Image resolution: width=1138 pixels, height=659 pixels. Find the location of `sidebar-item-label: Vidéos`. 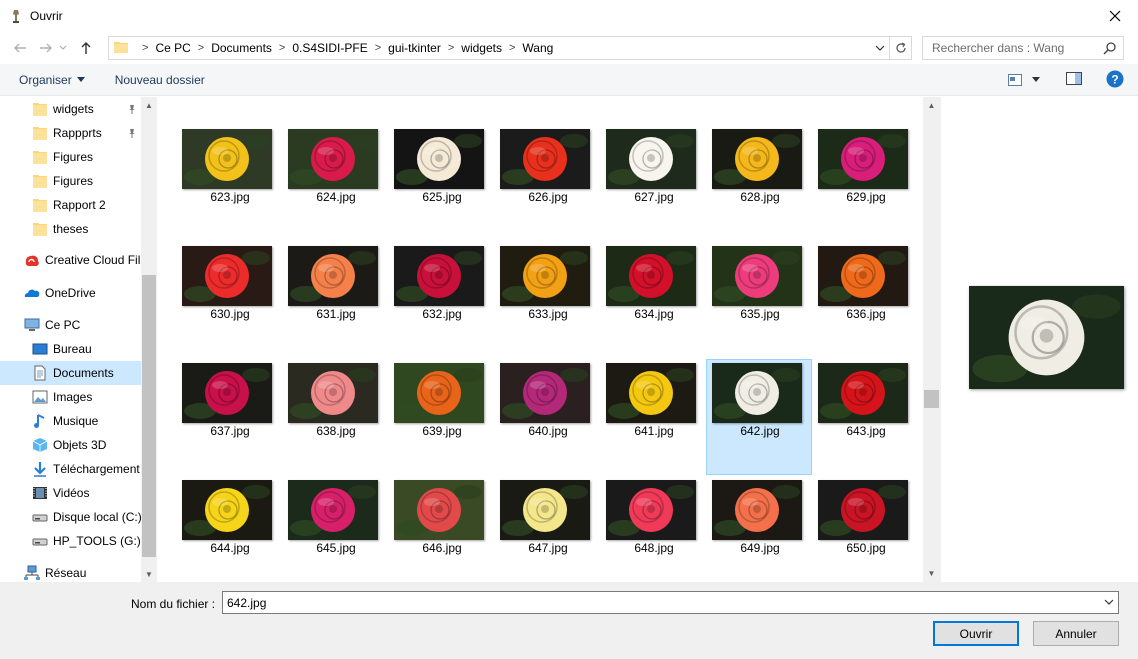

sidebar-item-label: Vidéos is located at coordinates (71, 493).